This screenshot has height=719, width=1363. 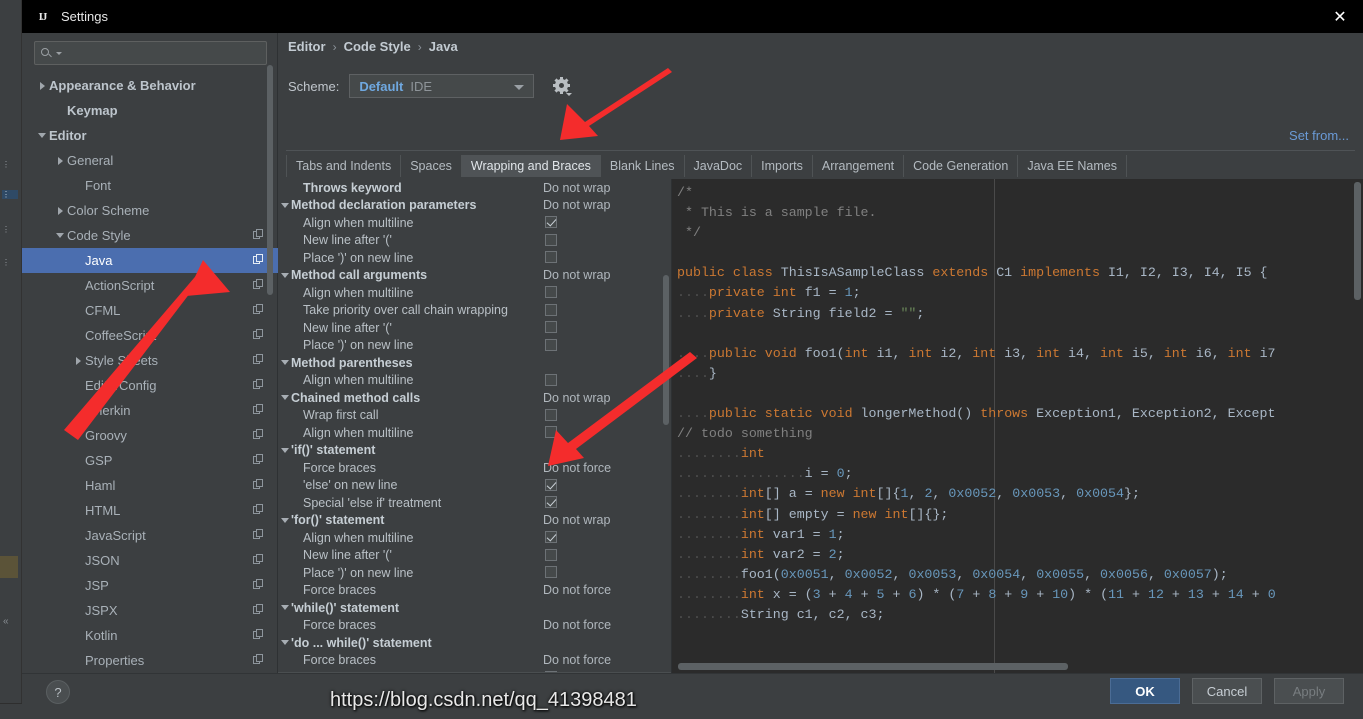 What do you see at coordinates (150, 410) in the screenshot?
I see `sidebar-item-gherkin: Gherkin` at bounding box center [150, 410].